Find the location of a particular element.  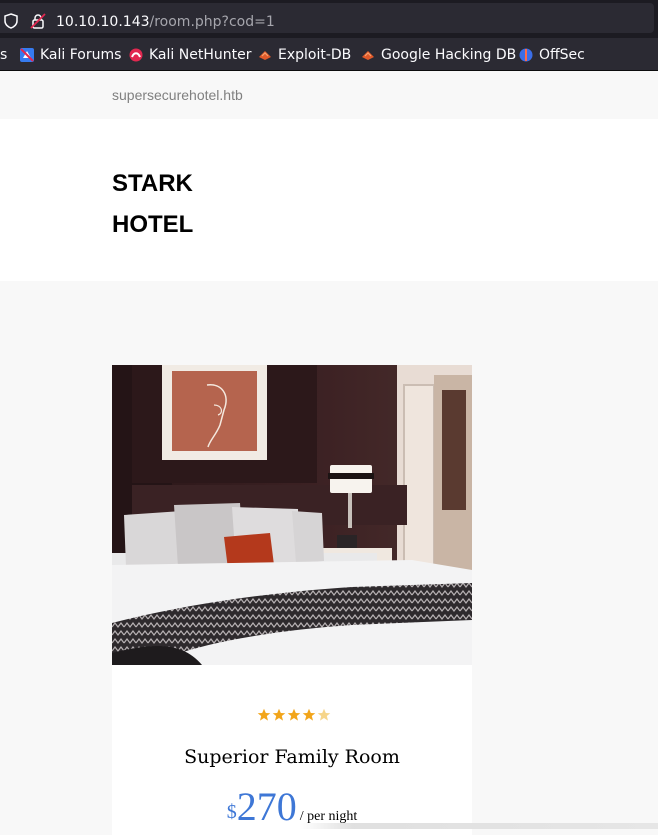

brand-line-1: STARK is located at coordinates (152, 183).